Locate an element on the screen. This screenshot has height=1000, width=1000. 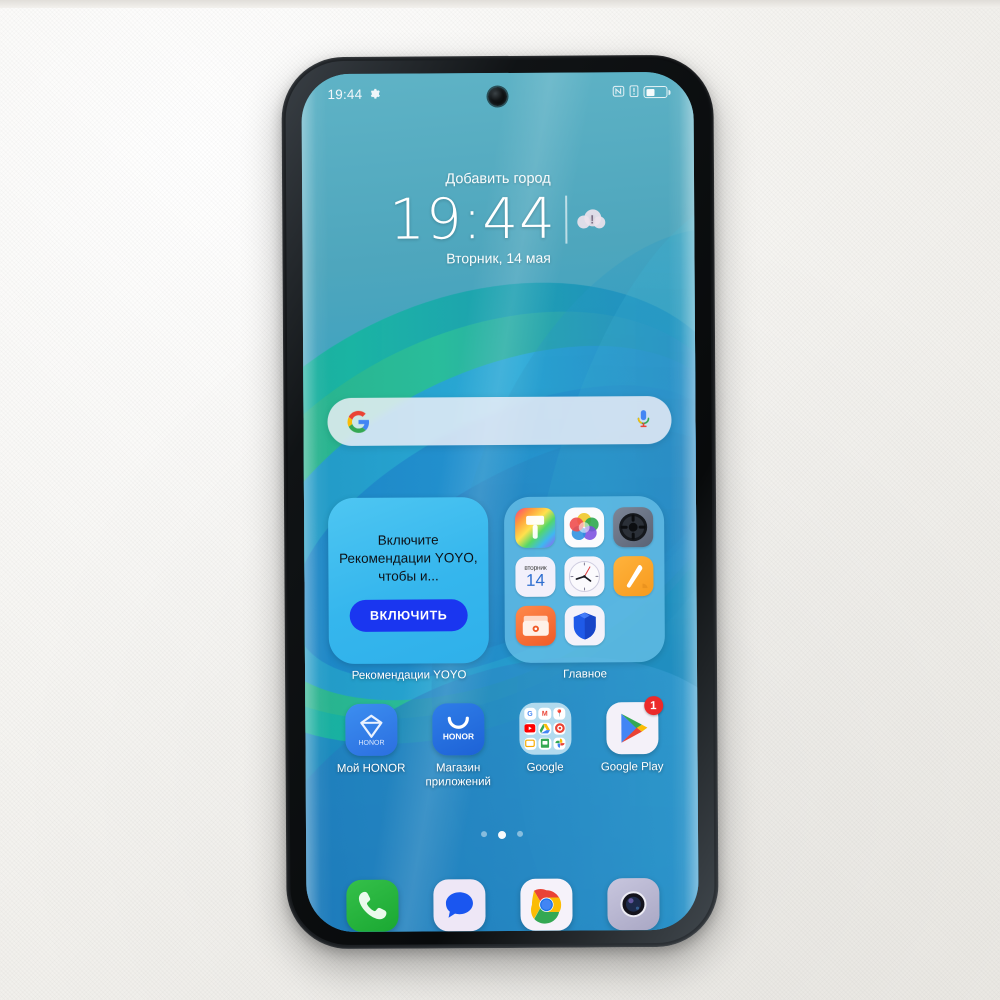
maps-mini-icon: 📍 is located at coordinates (559, 714).